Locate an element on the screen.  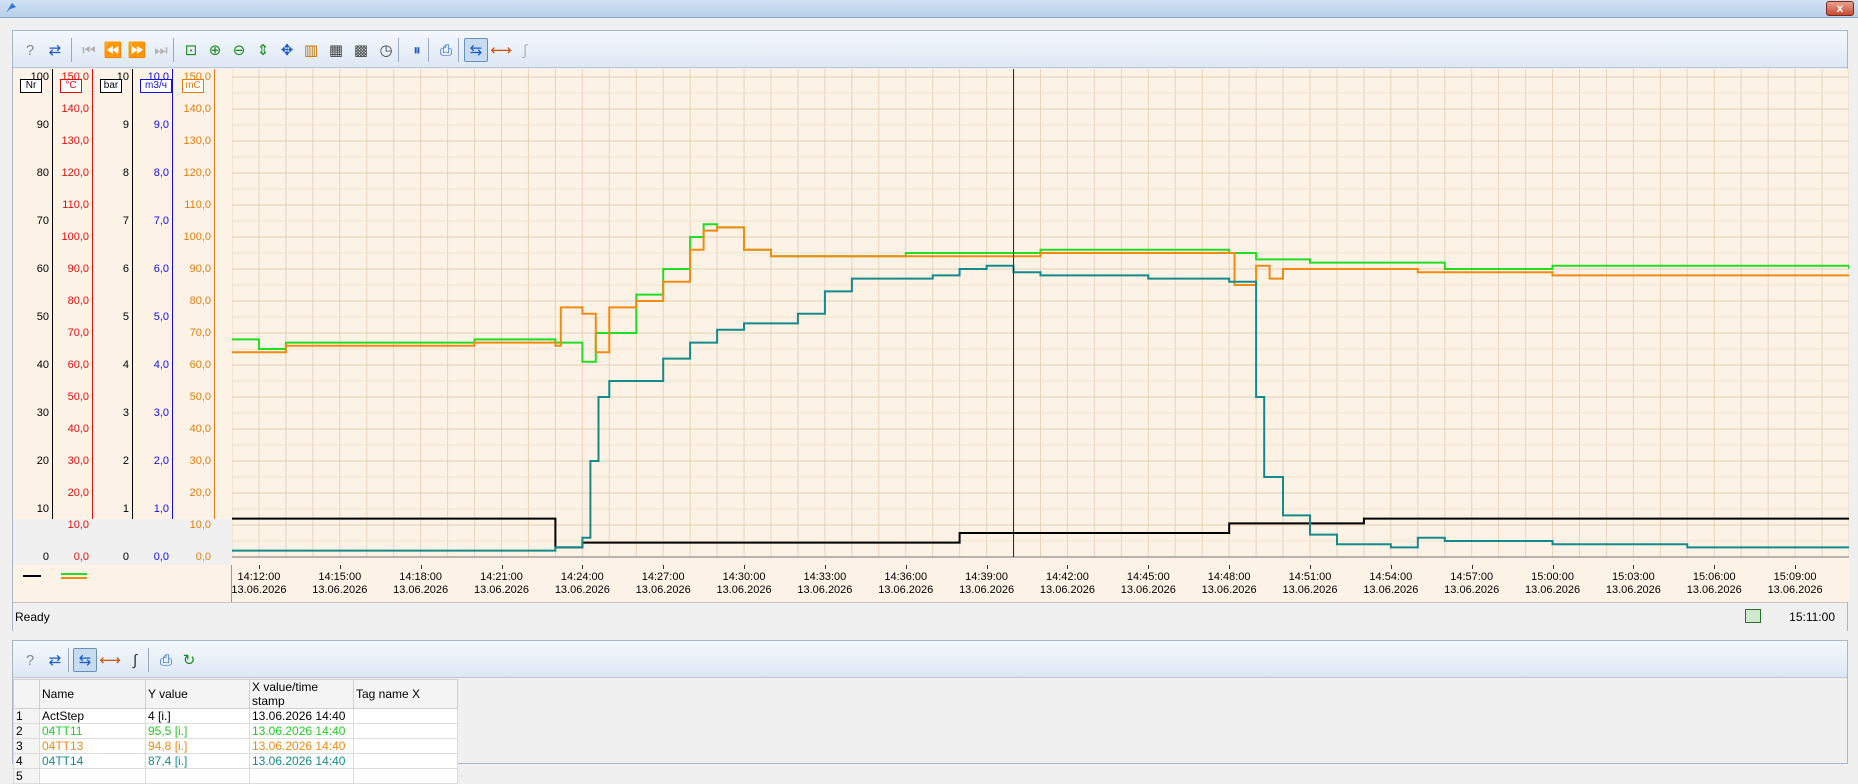
integral-icon: ∫ is located at coordinates (135, 660).